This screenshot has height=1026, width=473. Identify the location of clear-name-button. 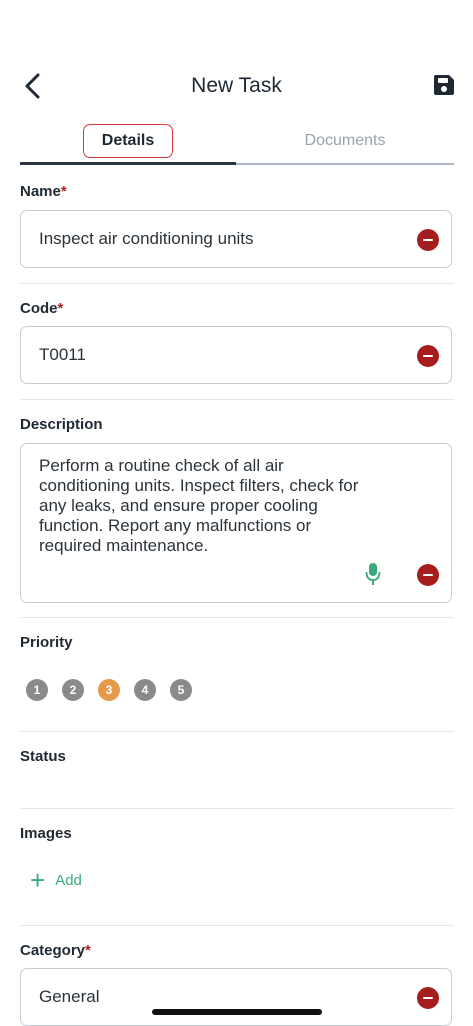
(428, 240).